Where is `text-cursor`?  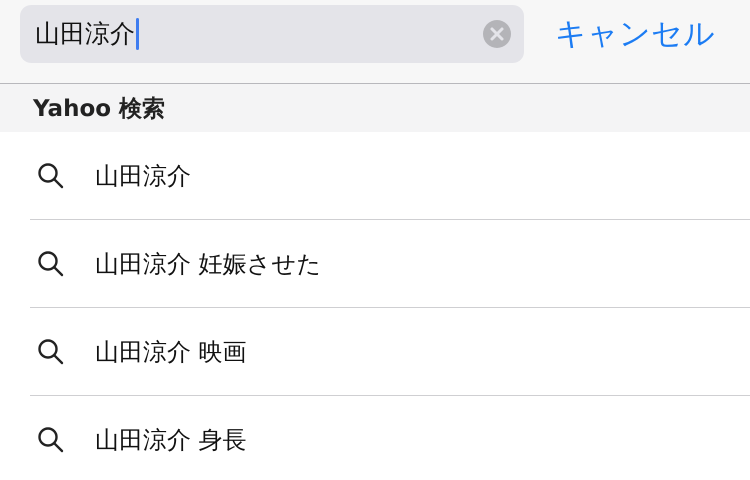 text-cursor is located at coordinates (137, 34).